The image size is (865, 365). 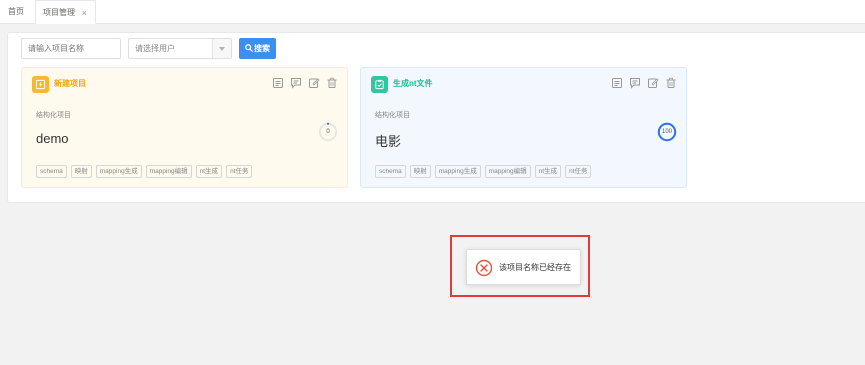 What do you see at coordinates (379, 84) in the screenshot?
I see `clipboard-check-icon` at bounding box center [379, 84].